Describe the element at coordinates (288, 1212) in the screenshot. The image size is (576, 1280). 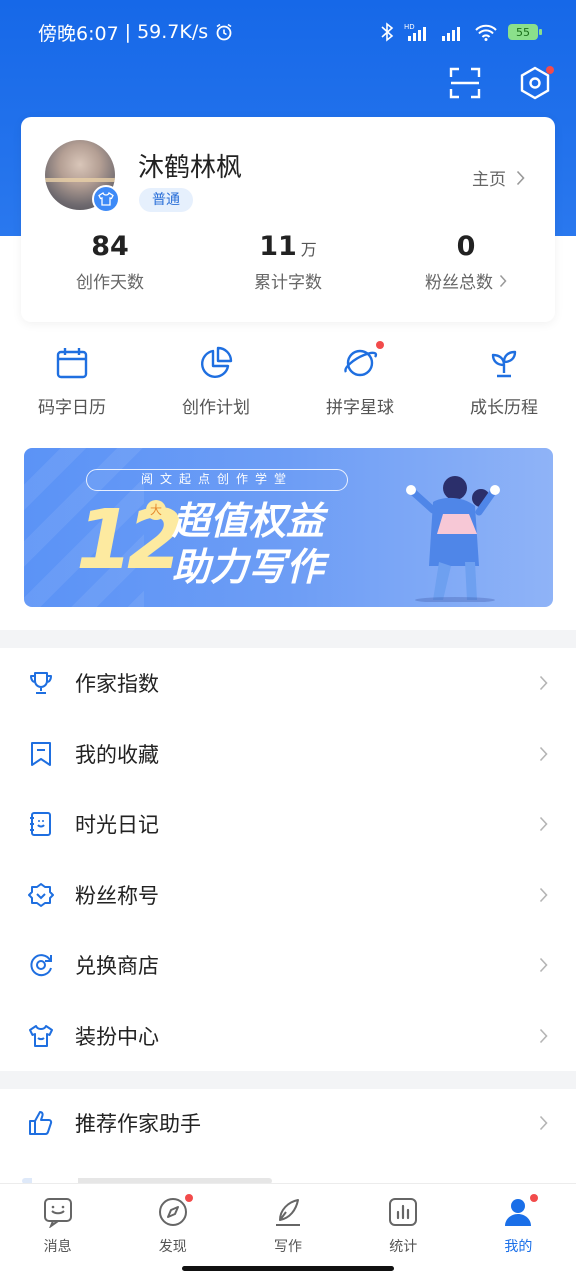
I see `pen-icon` at that location.